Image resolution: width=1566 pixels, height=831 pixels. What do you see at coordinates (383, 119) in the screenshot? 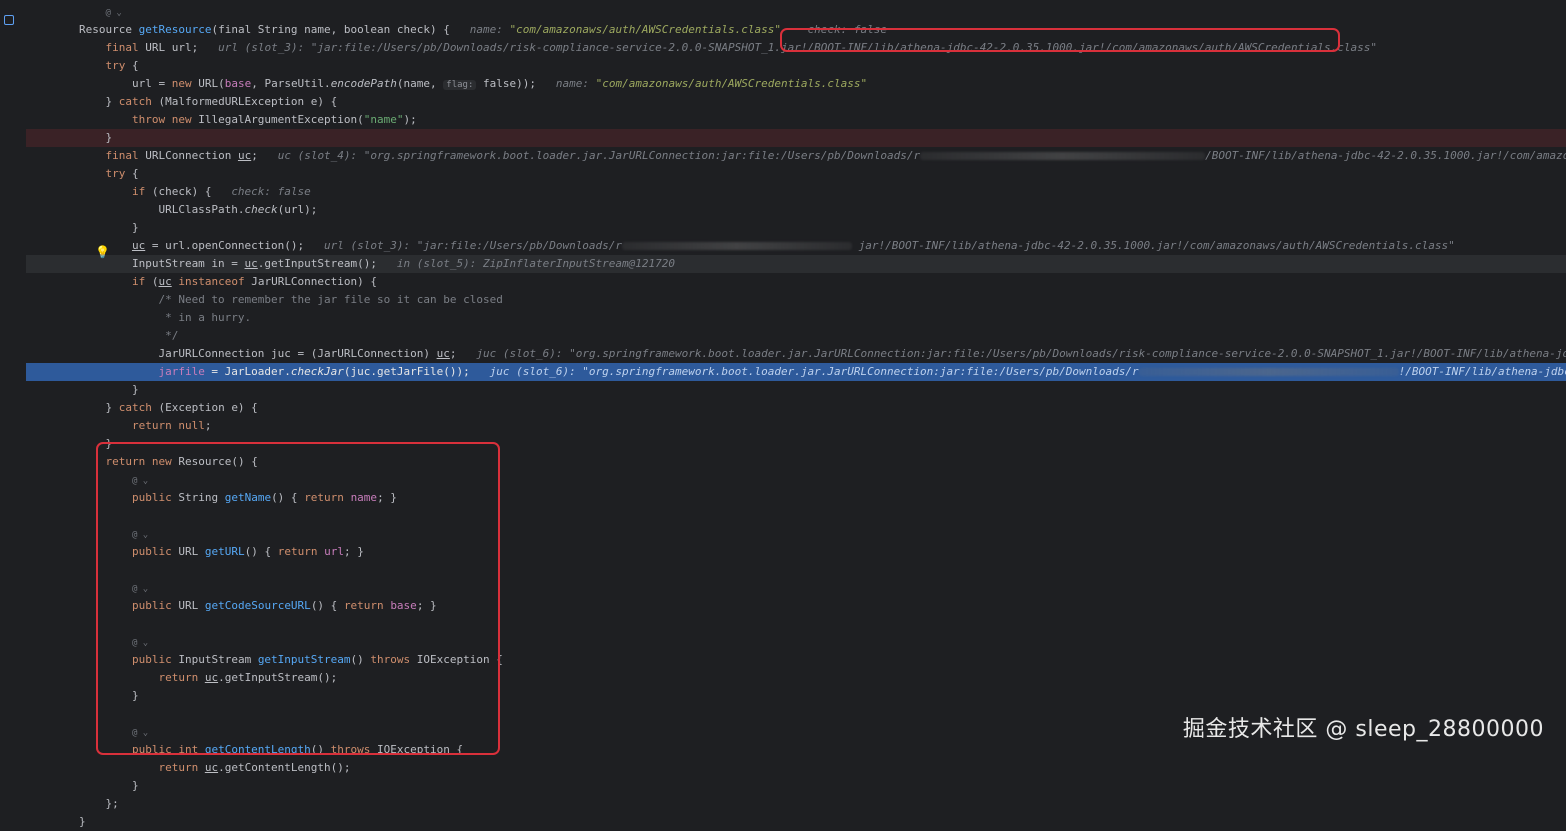
I see `code-token: "name"` at bounding box center [383, 119].